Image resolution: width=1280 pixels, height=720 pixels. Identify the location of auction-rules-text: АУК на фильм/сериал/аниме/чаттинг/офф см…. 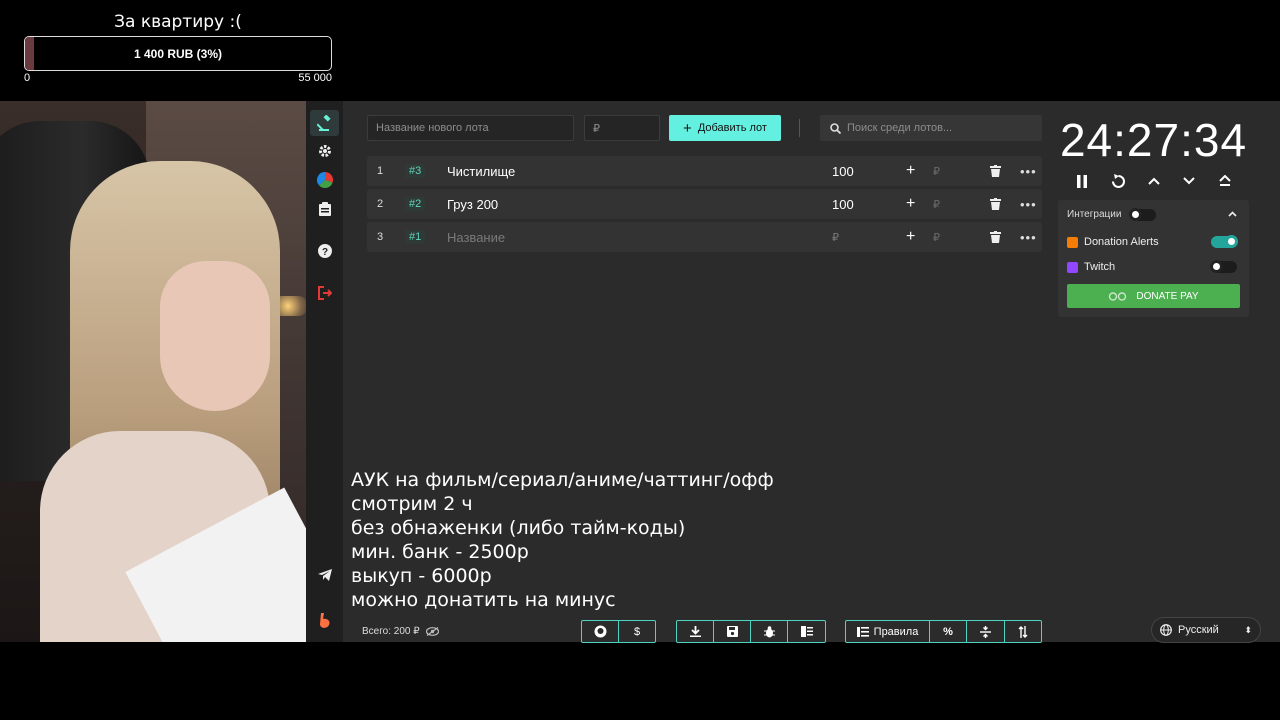
(562, 540).